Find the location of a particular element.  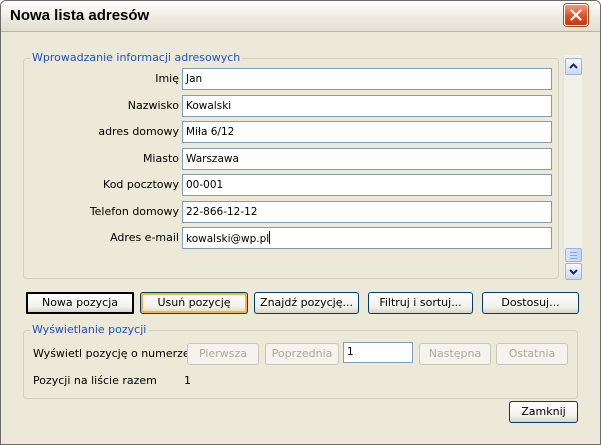

first-name-field: Jan is located at coordinates (367, 79).